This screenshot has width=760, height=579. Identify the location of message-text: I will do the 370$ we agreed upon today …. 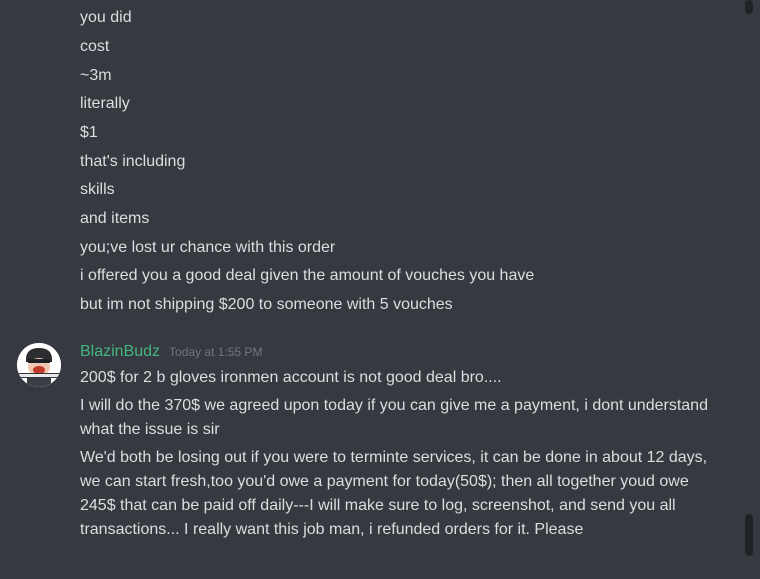
(394, 417).